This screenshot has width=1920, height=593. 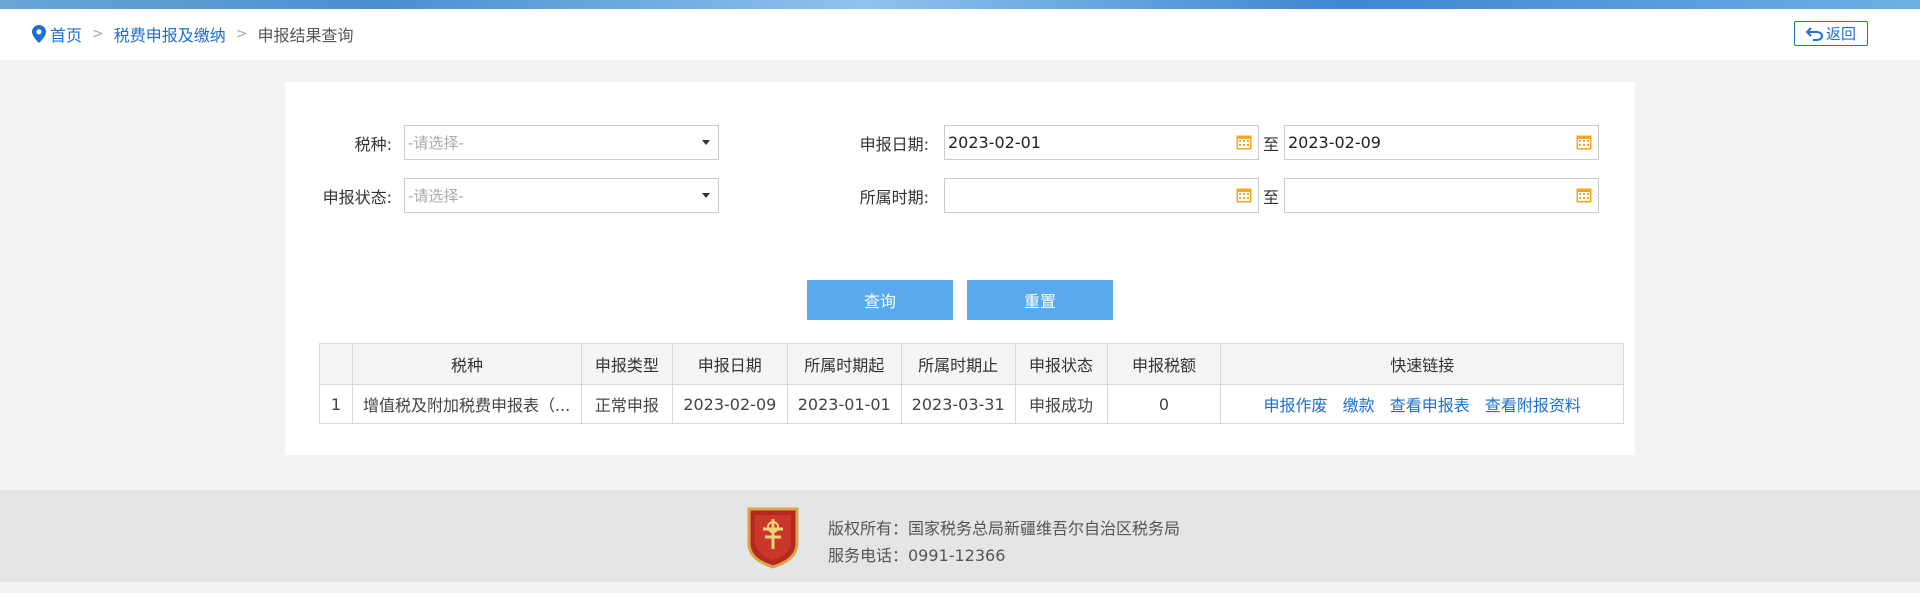 I want to click on cell-period-end: 2023-03-31, so click(x=958, y=404).